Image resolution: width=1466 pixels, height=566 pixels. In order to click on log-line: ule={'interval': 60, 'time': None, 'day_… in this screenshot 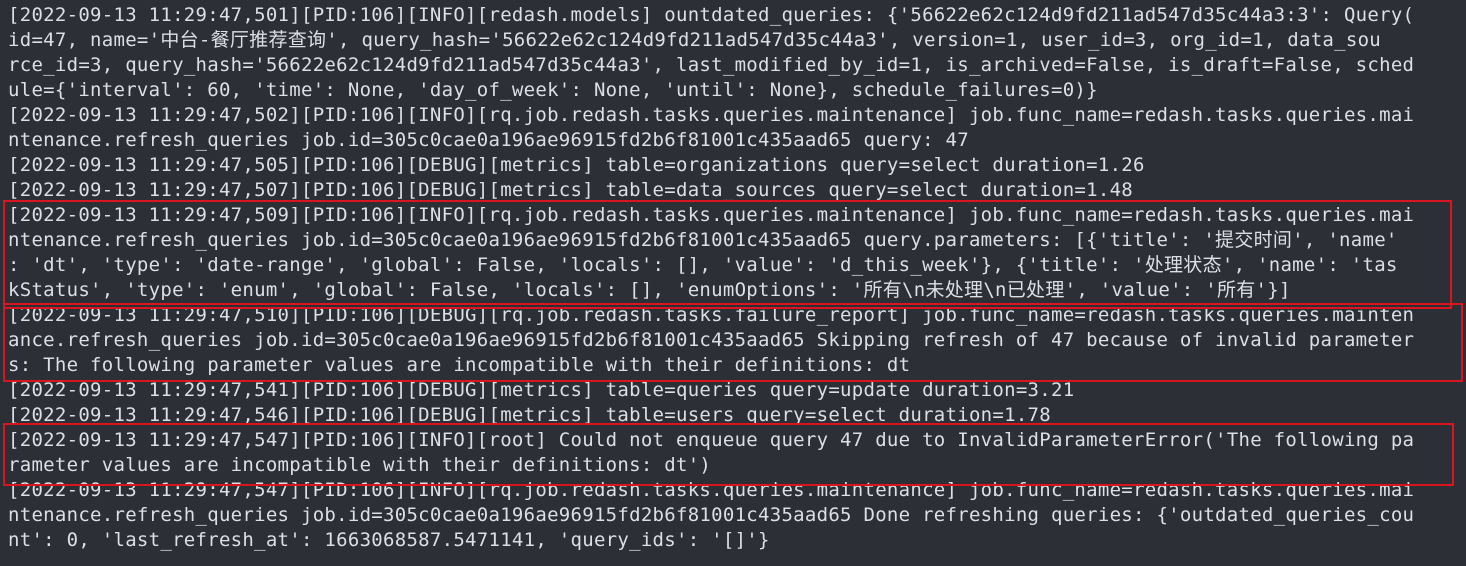, I will do `click(553, 90)`.